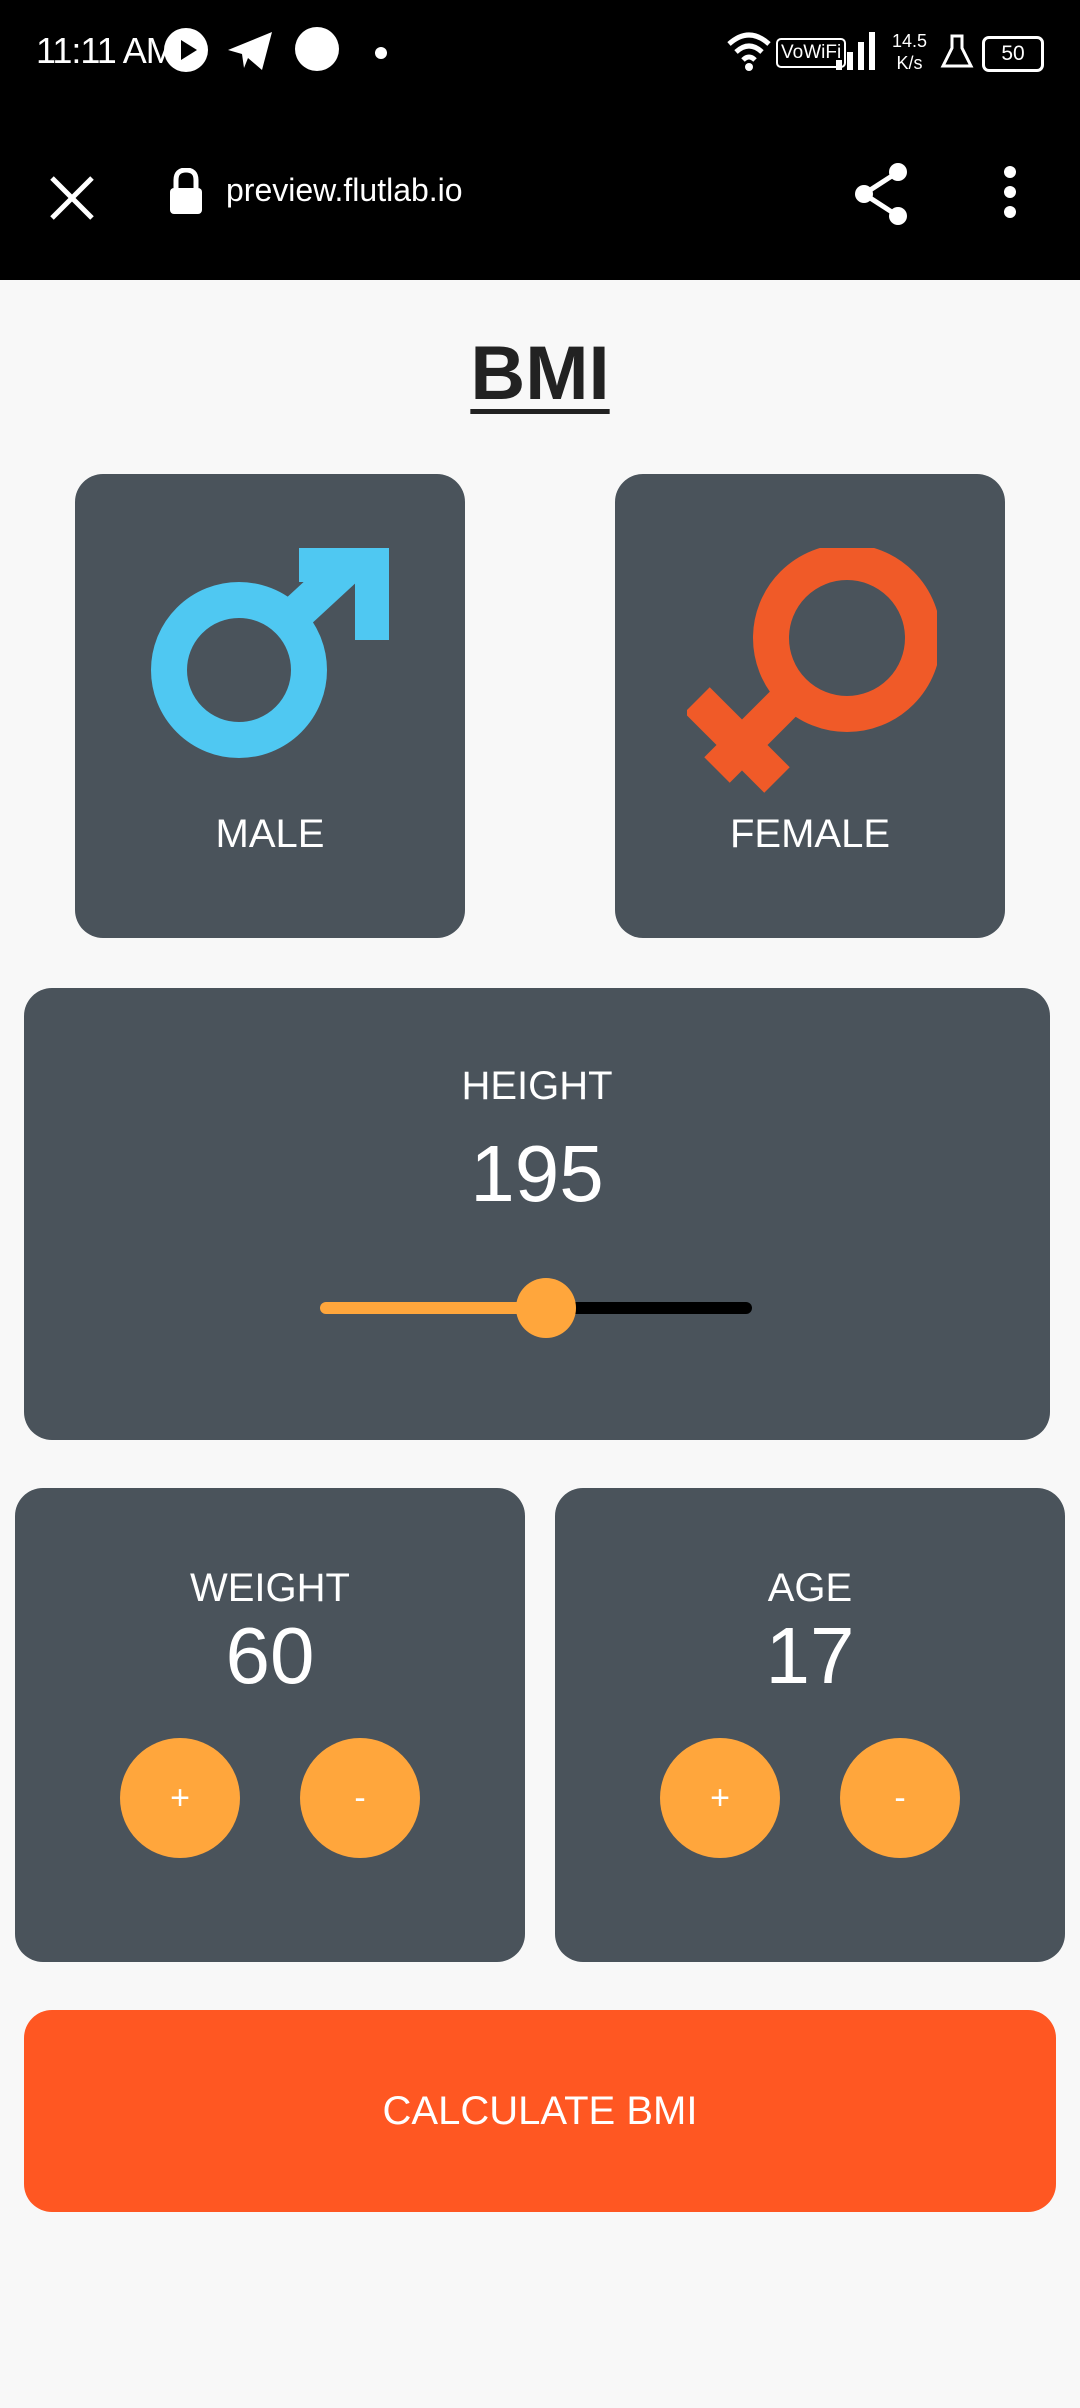  I want to click on age-decrement-button: -, so click(900, 1798).